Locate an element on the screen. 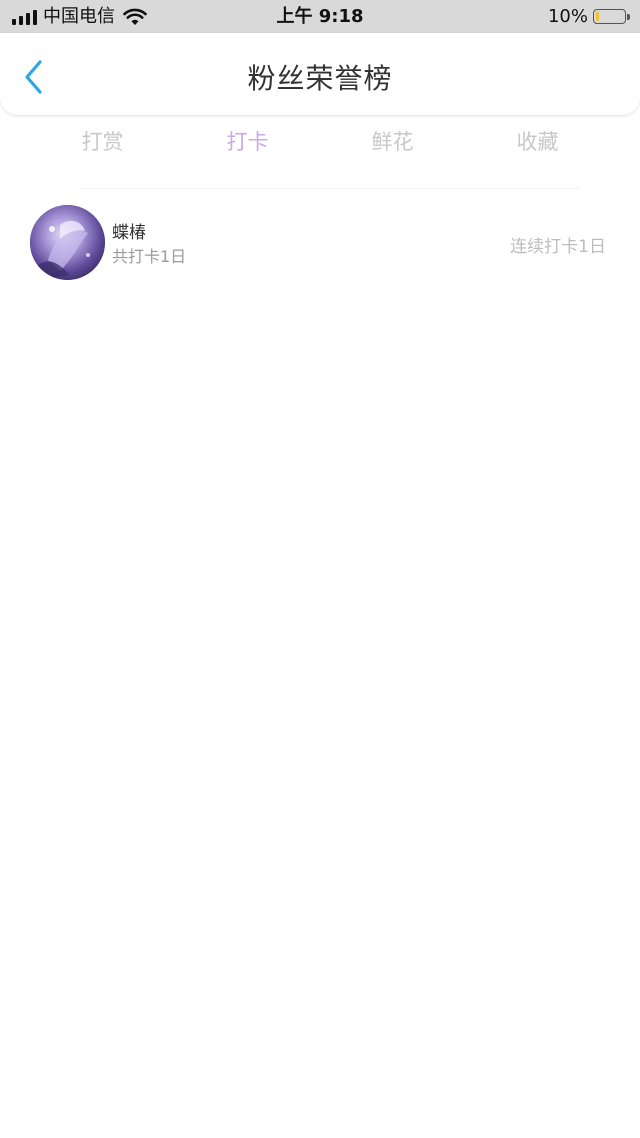 The height and width of the screenshot is (1138, 640). tab-checkin: 打卡 is located at coordinates (247, 142).